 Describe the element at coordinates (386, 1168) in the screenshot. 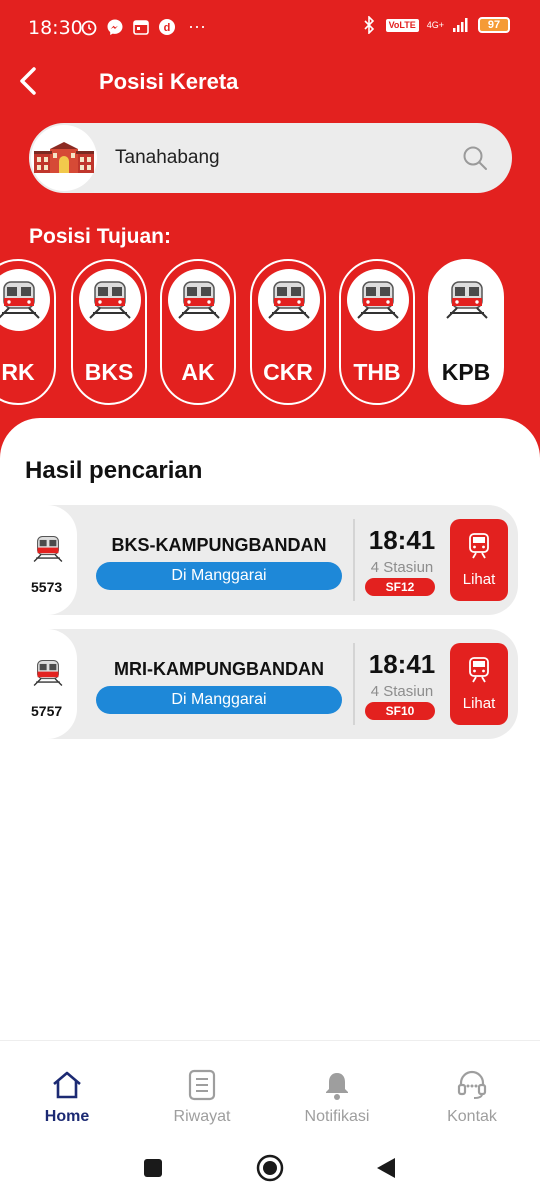

I see `back-triangle-icon` at that location.